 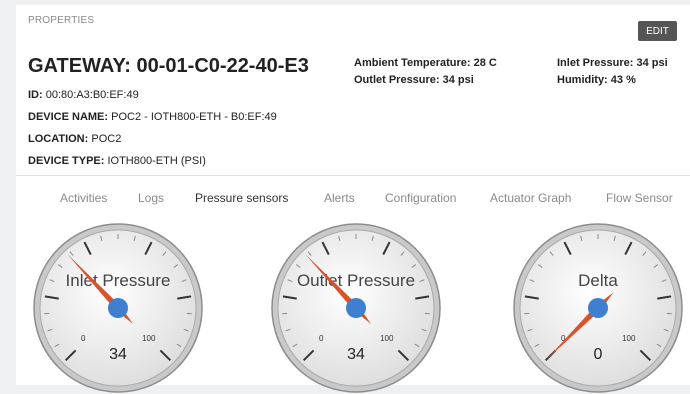 I want to click on device-type-row: DEVICE TYPE: IOTH800-ETH (PSI), so click(x=117, y=161).